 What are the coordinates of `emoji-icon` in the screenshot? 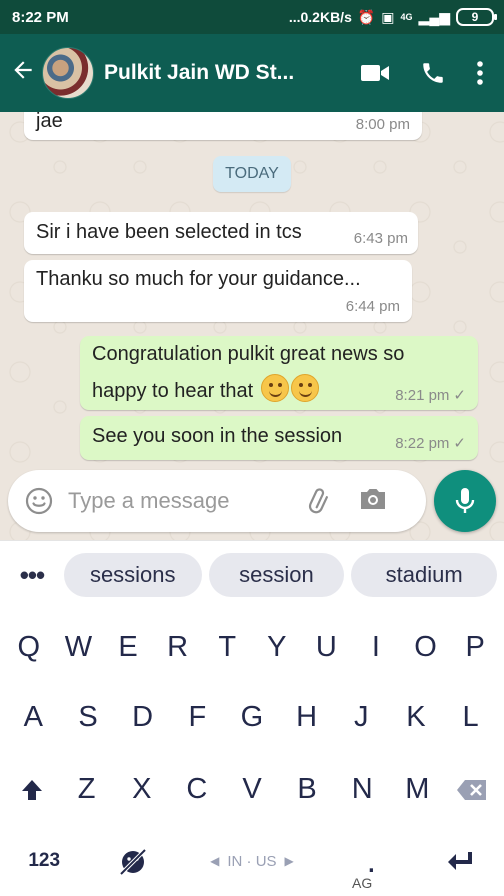 It's located at (39, 501).